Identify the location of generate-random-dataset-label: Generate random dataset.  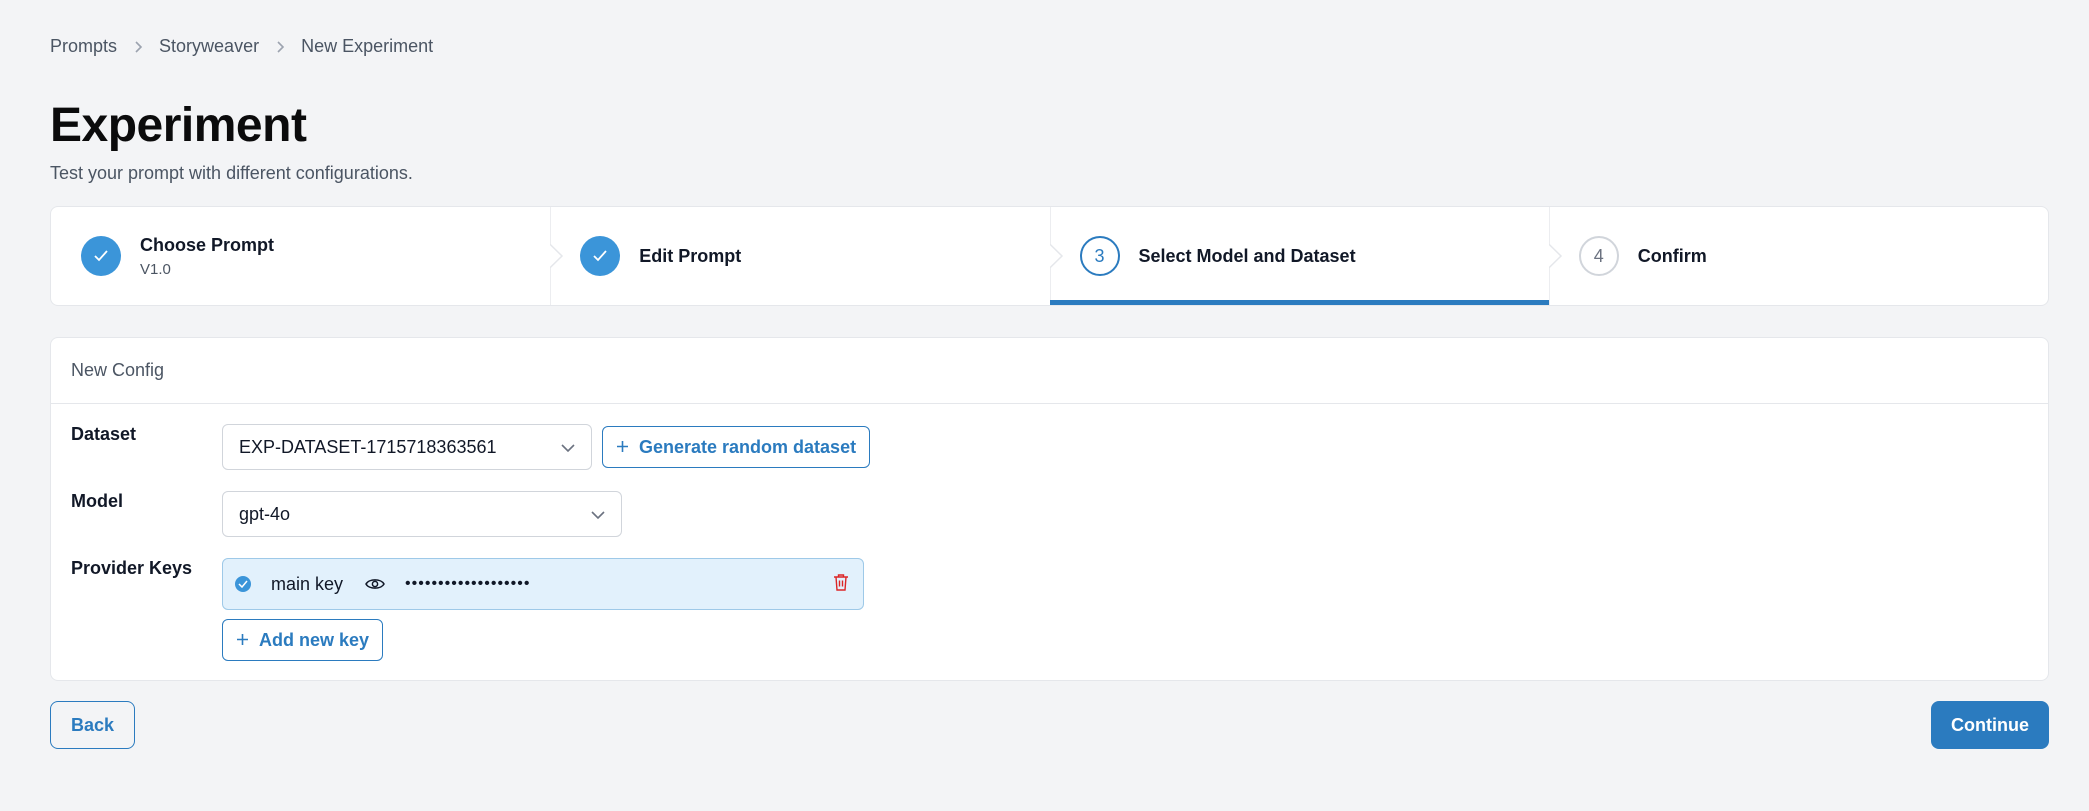
(748, 446).